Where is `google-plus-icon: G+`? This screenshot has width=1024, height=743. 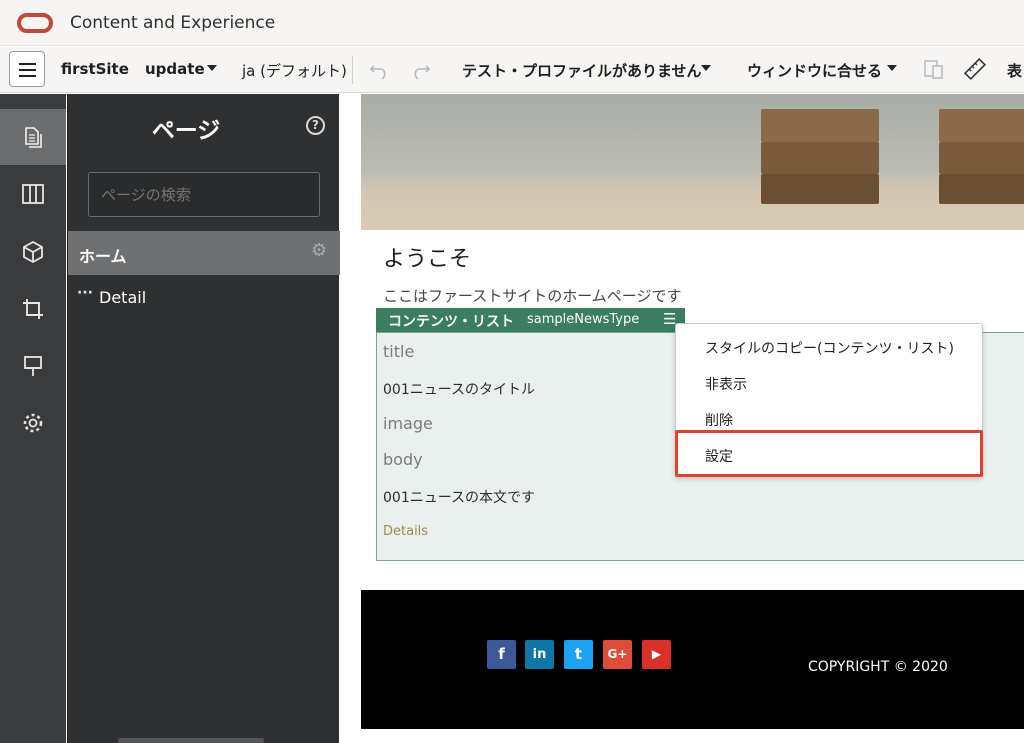 google-plus-icon: G+ is located at coordinates (617, 654).